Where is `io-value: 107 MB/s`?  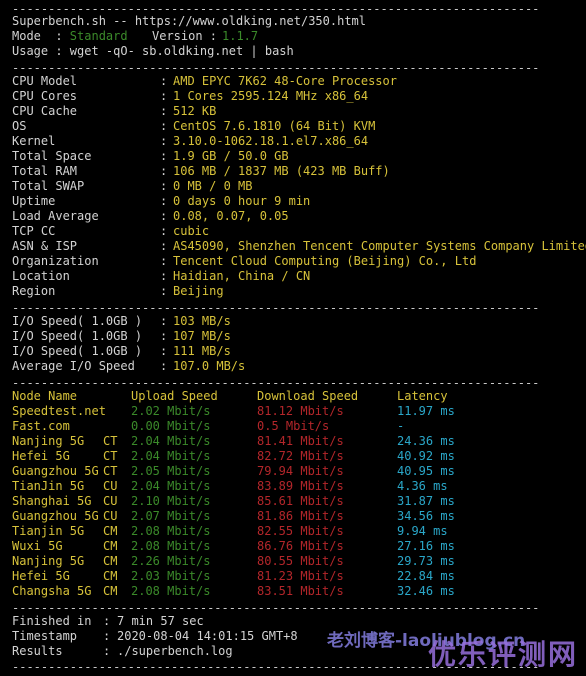
io-value: 107 MB/s is located at coordinates (202, 336).